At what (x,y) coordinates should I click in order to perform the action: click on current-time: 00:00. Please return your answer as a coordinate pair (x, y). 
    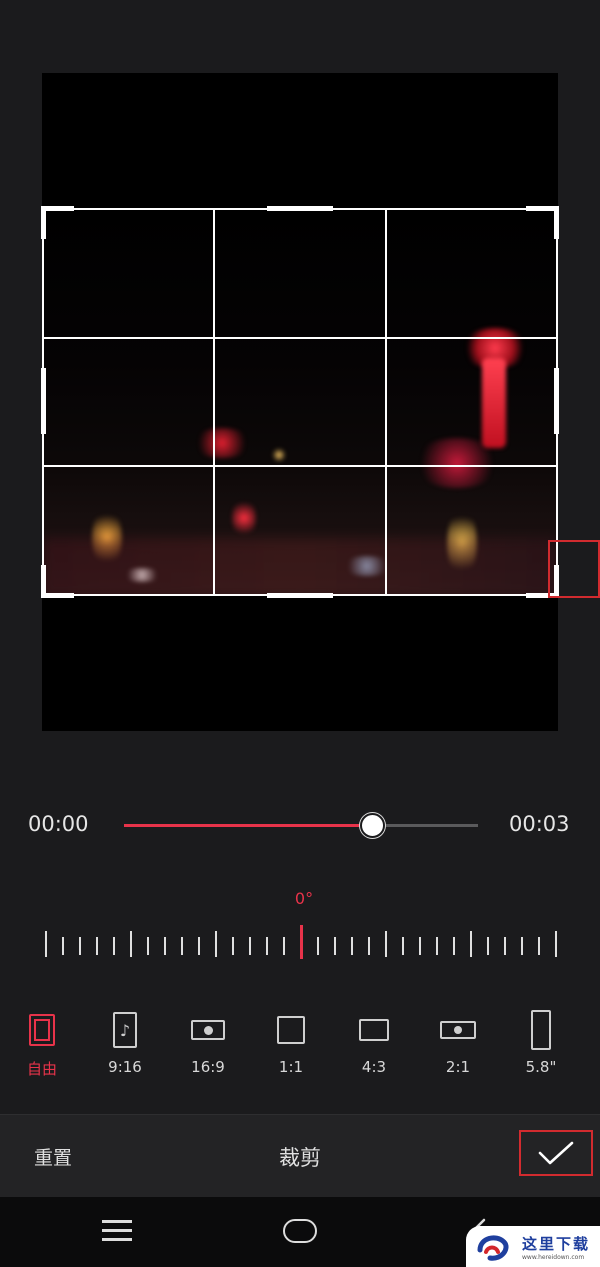
    Looking at the image, I should click on (58, 824).